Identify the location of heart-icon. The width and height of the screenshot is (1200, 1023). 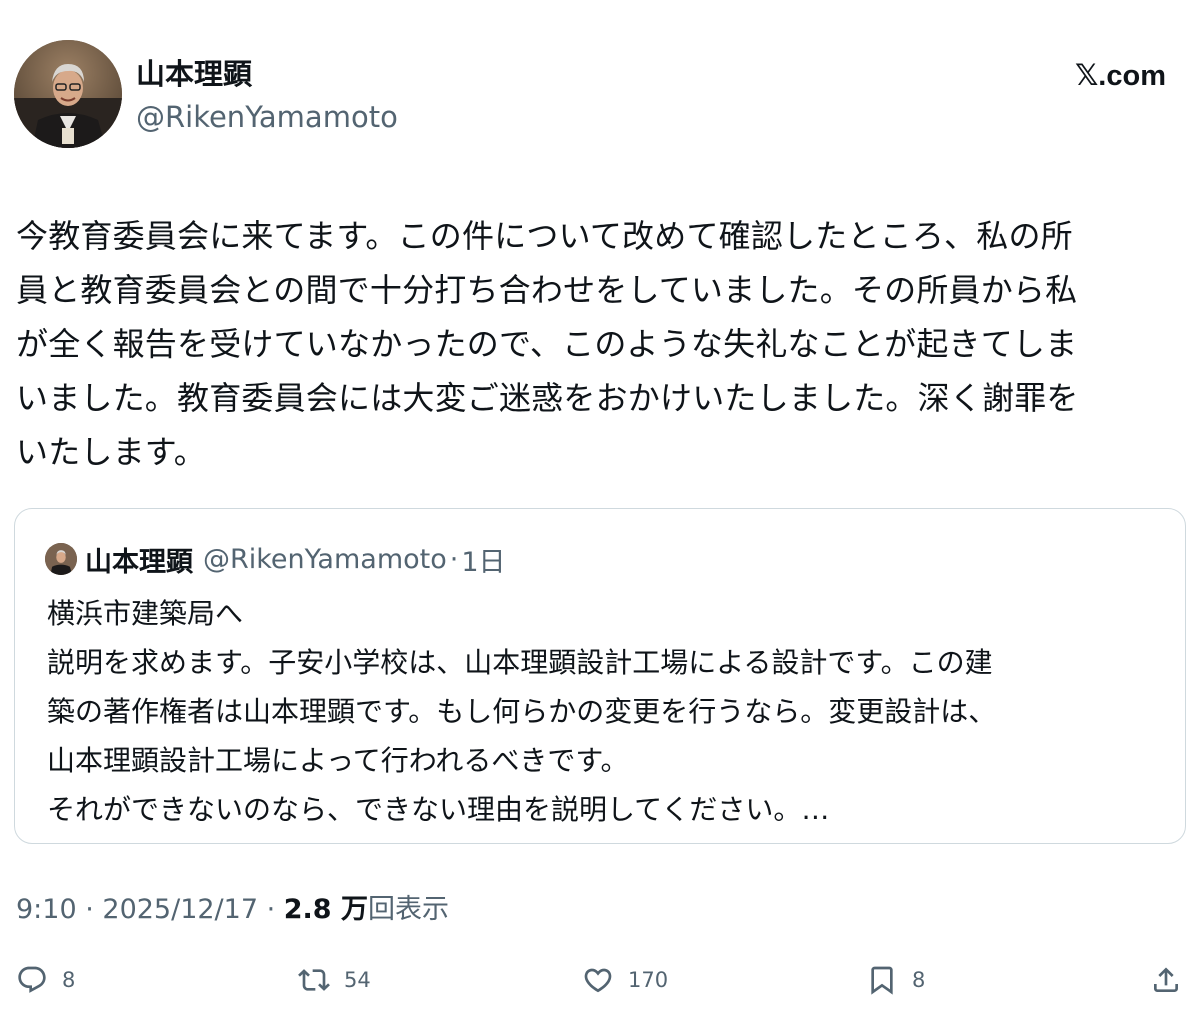
(598, 980).